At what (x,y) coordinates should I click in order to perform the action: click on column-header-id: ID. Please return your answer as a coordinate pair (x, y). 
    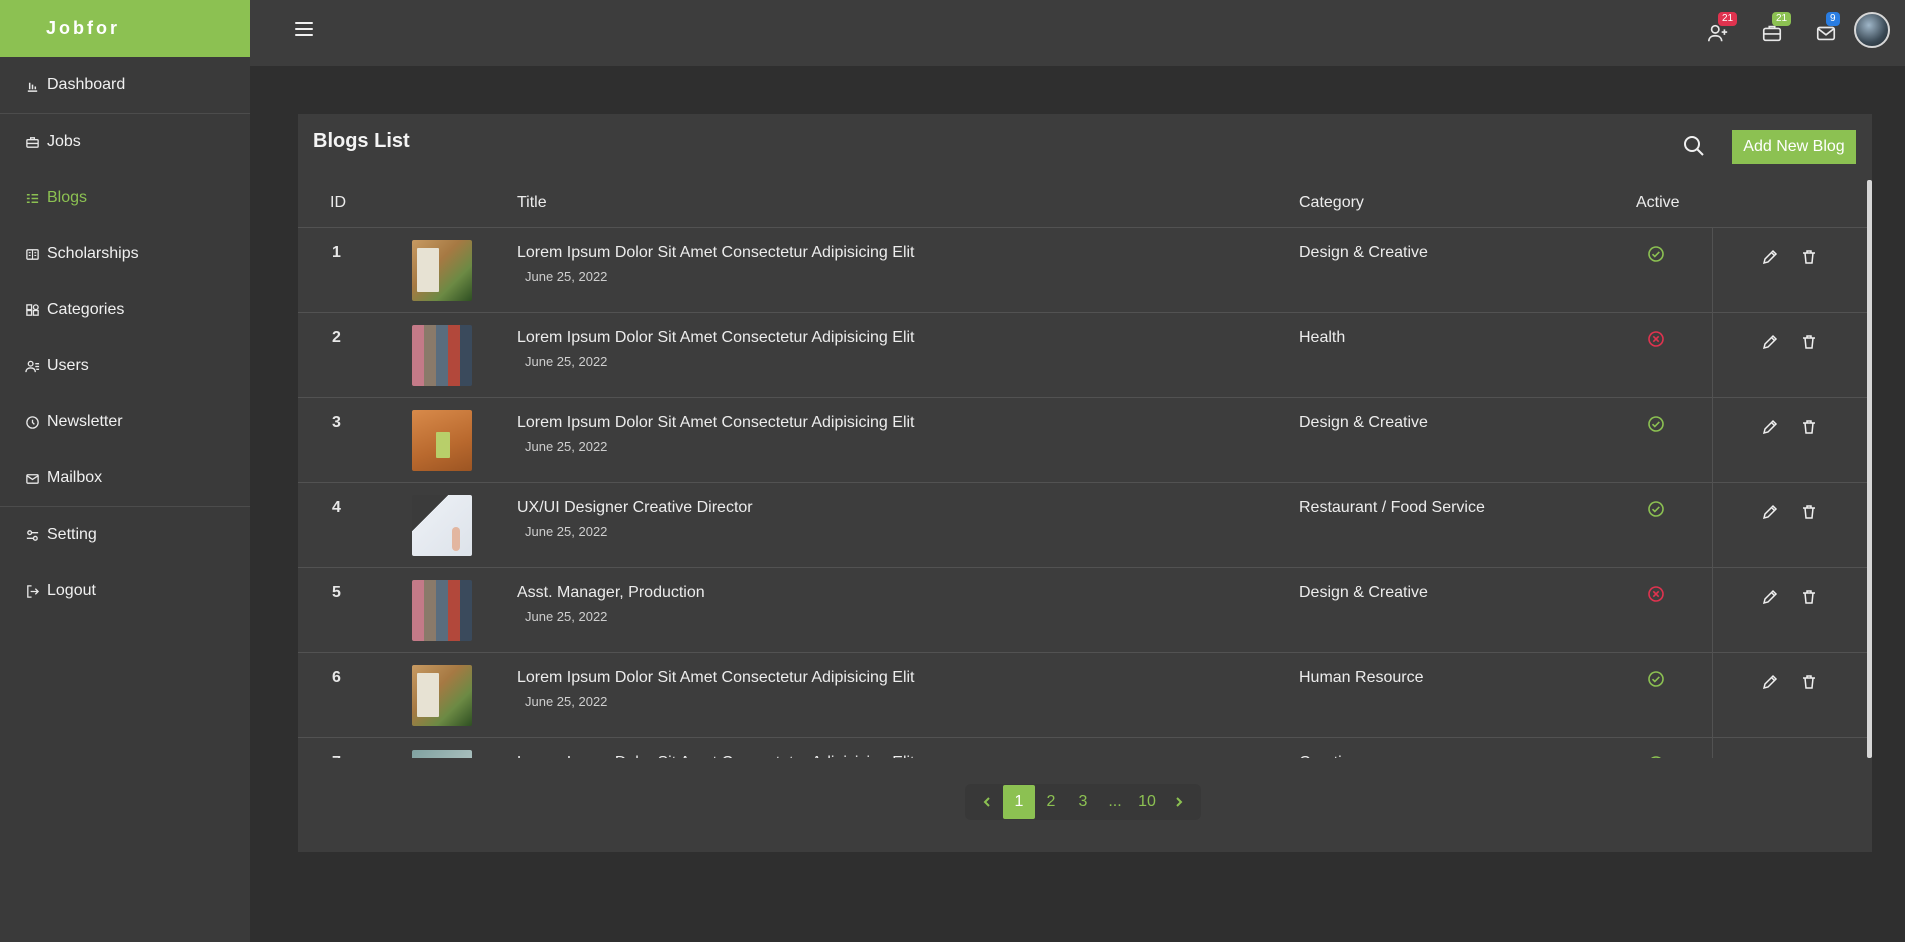
    Looking at the image, I should click on (338, 203).